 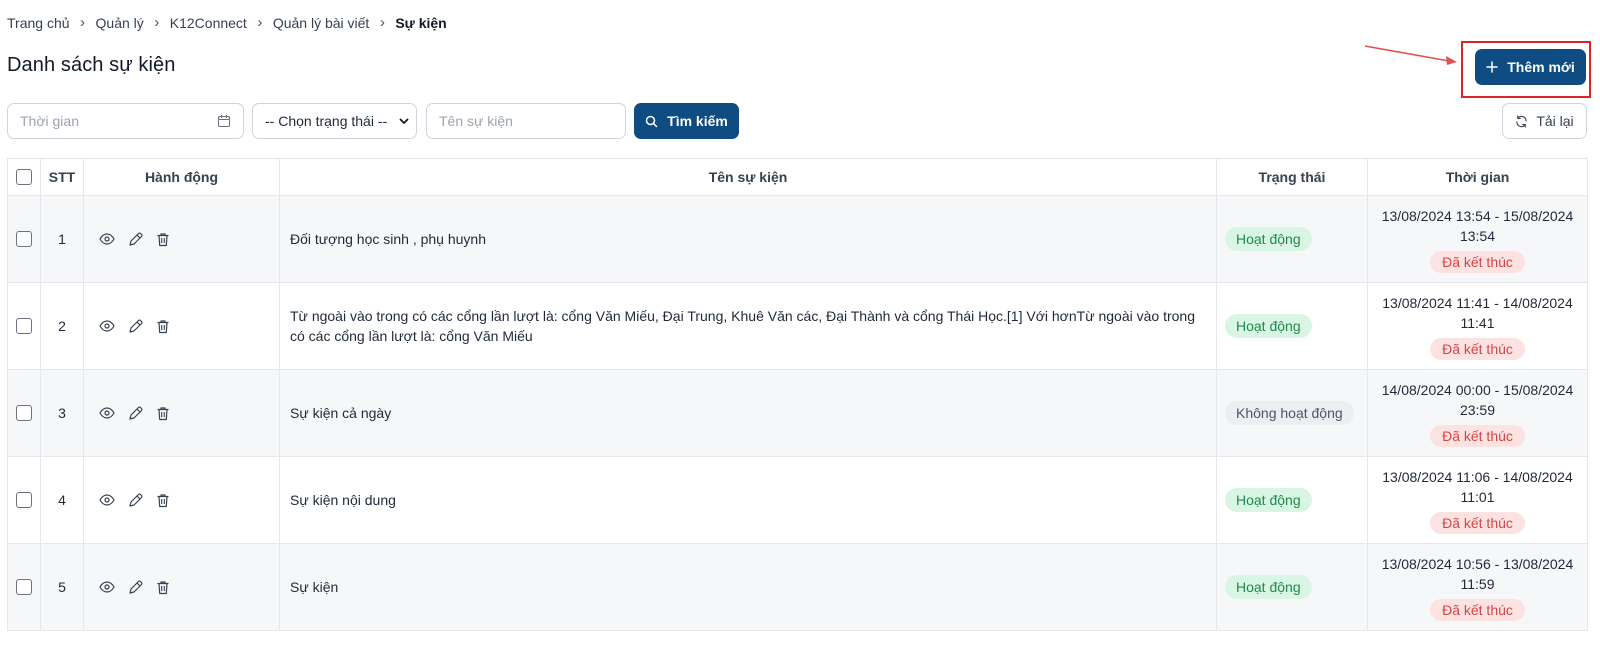 What do you see at coordinates (1477, 476) in the screenshot?
I see `time-range-start: 13/08/2024 11:06 - 14/08/2024` at bounding box center [1477, 476].